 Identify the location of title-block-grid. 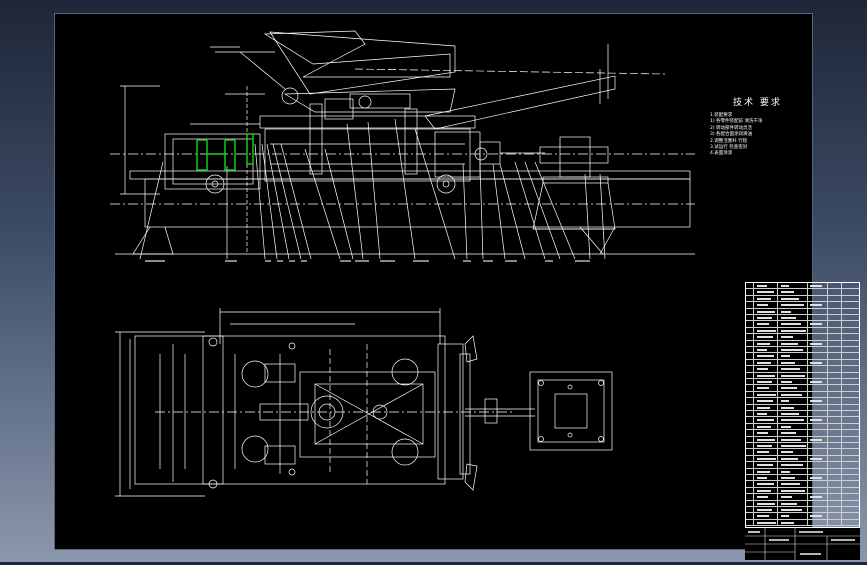
(802, 544).